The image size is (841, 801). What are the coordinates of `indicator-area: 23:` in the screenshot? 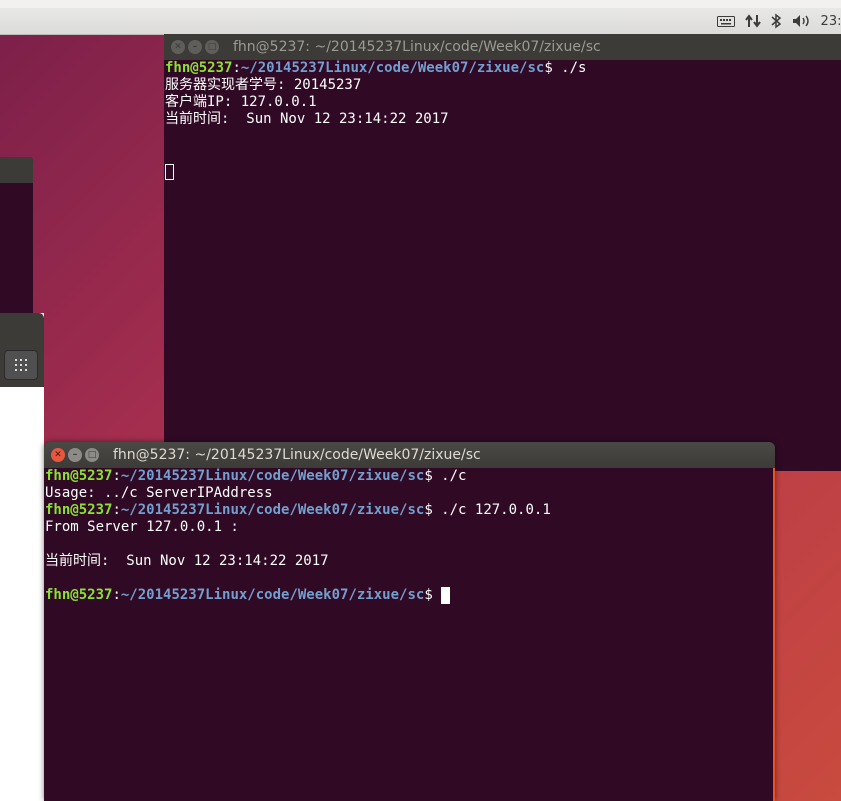 It's located at (779, 21).